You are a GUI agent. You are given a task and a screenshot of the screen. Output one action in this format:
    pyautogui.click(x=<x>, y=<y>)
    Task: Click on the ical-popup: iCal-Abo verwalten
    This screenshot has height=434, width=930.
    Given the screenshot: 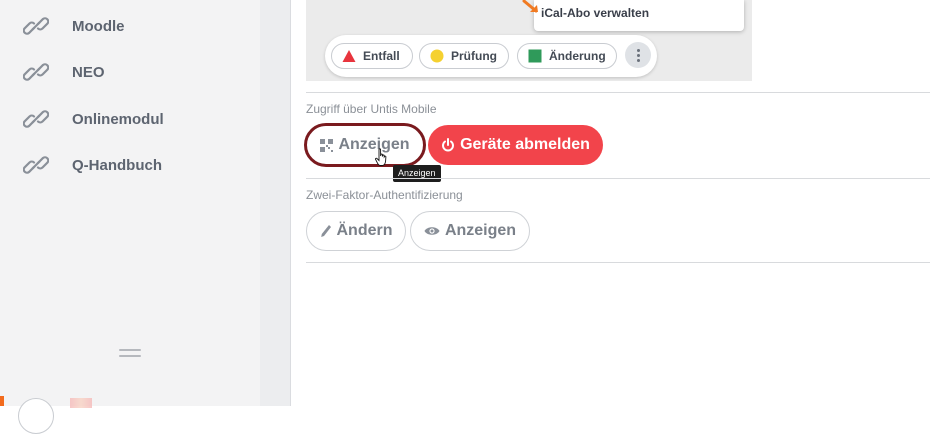 What is the action you would take?
    pyautogui.click(x=633, y=15)
    